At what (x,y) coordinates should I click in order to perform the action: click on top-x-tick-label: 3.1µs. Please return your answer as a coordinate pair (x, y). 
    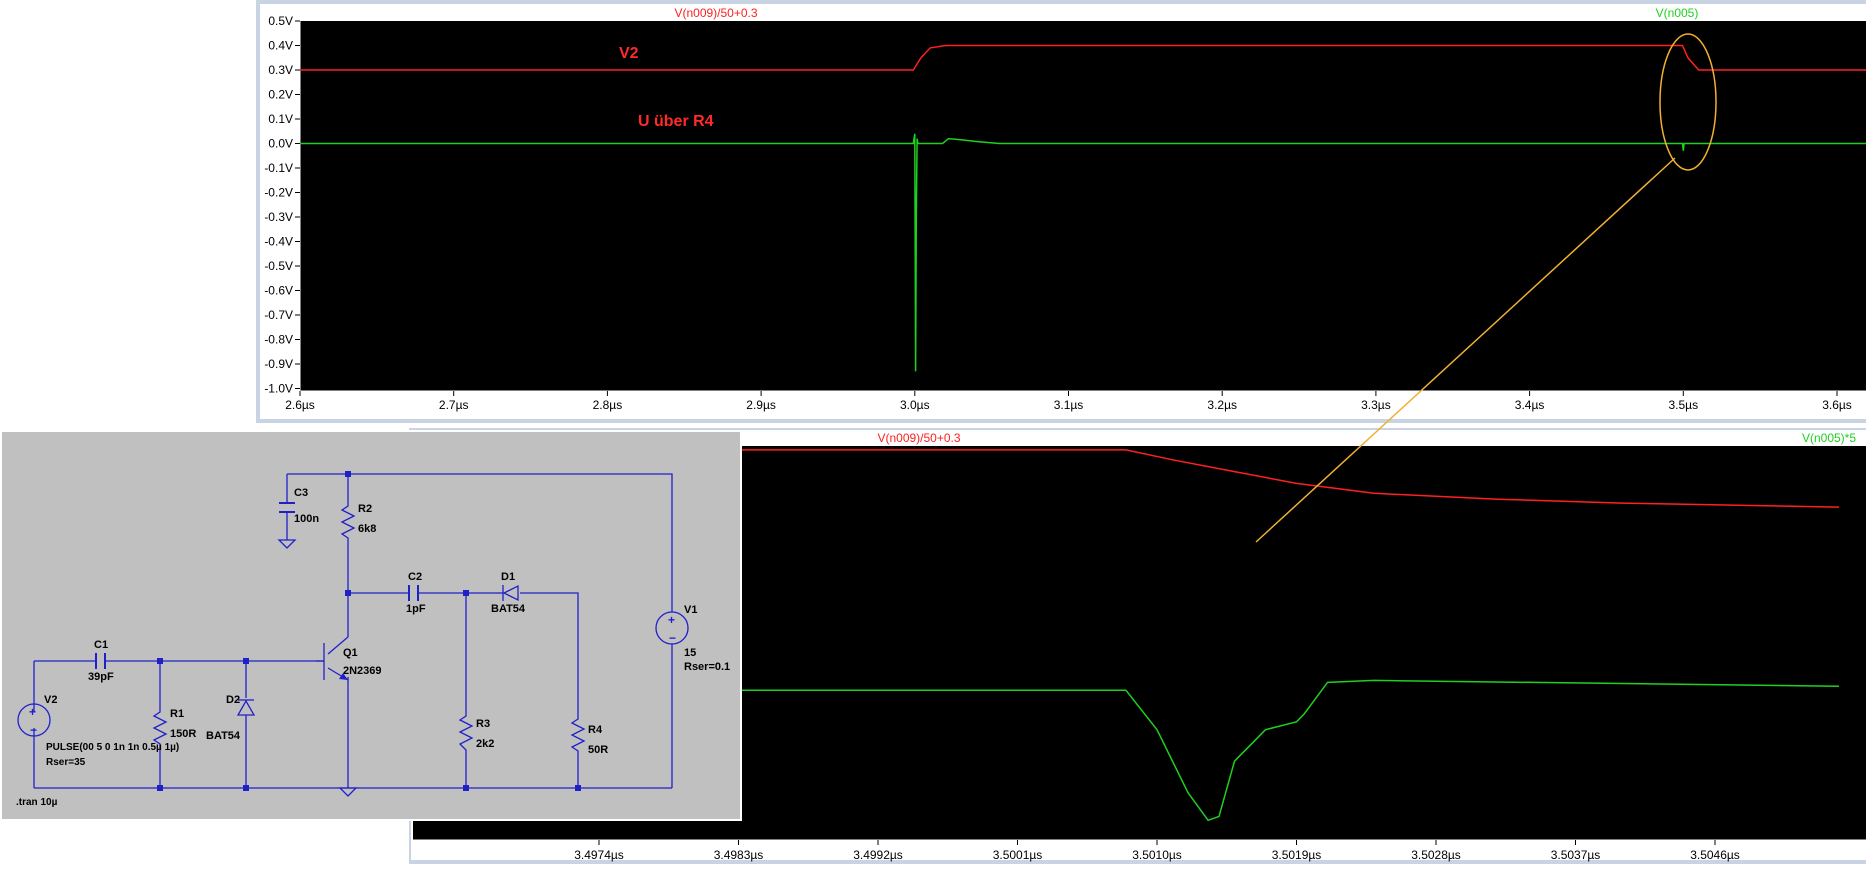
    Looking at the image, I should click on (1069, 405).